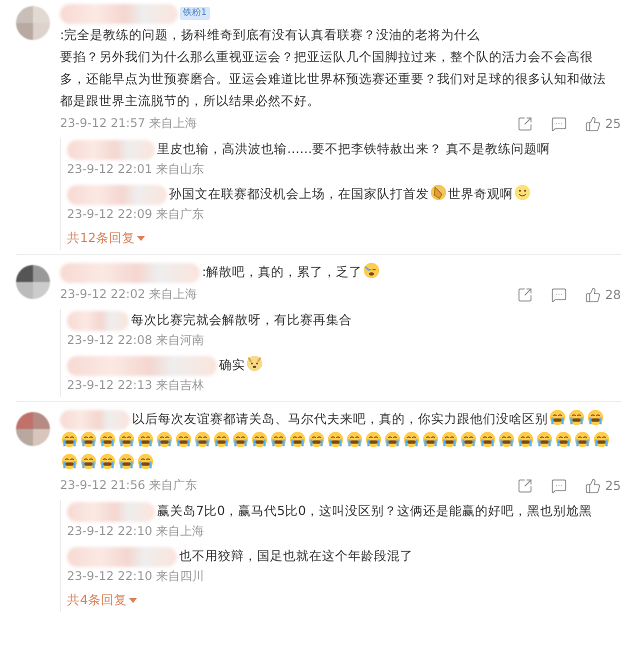  What do you see at coordinates (136, 169) in the screenshot?
I see `reply-meta: 23-9-12 22:01 来自山东` at bounding box center [136, 169].